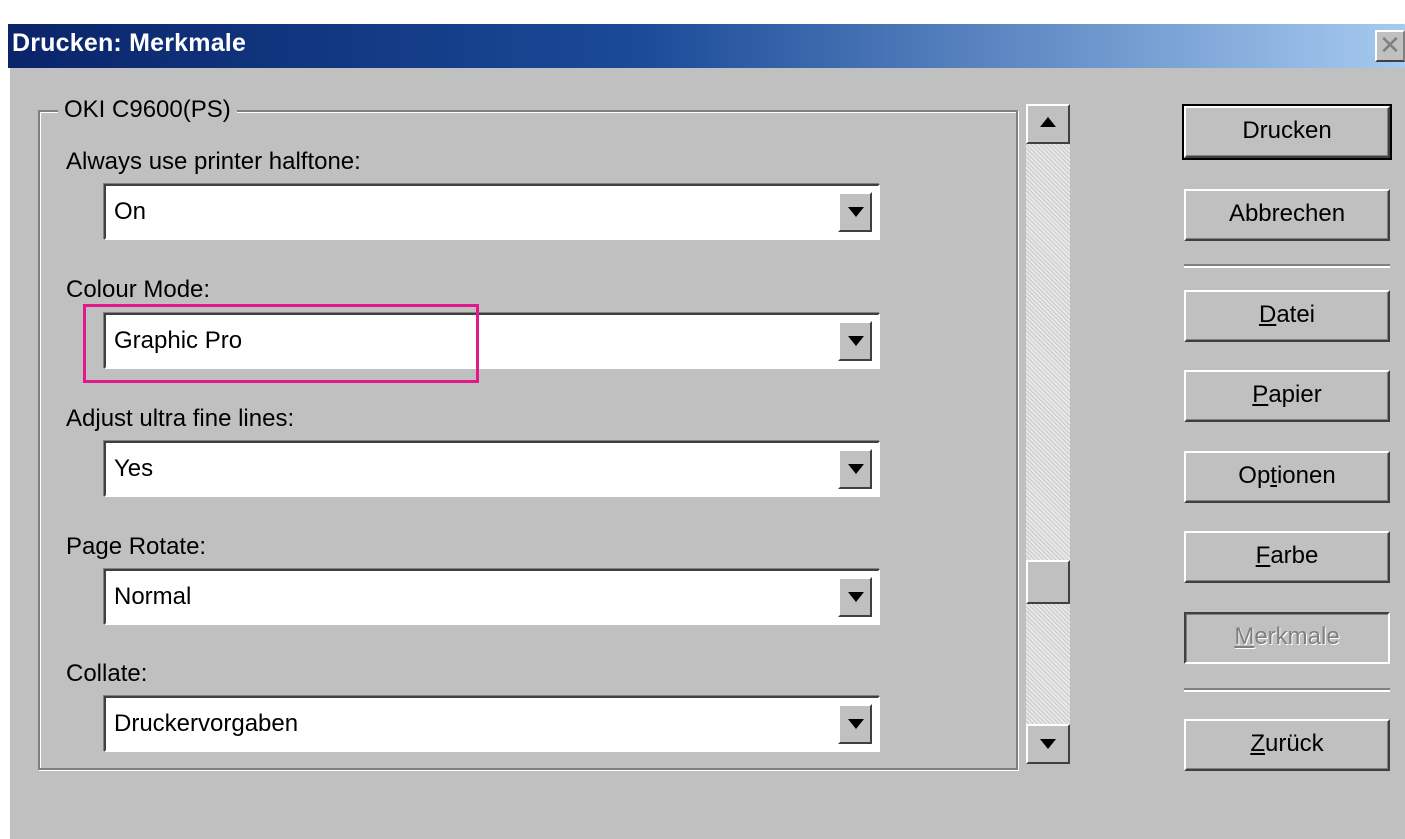 This screenshot has height=839, width=1405. Describe the element at coordinates (1294, 555) in the screenshot. I see `color-label-rest: arbe` at that location.